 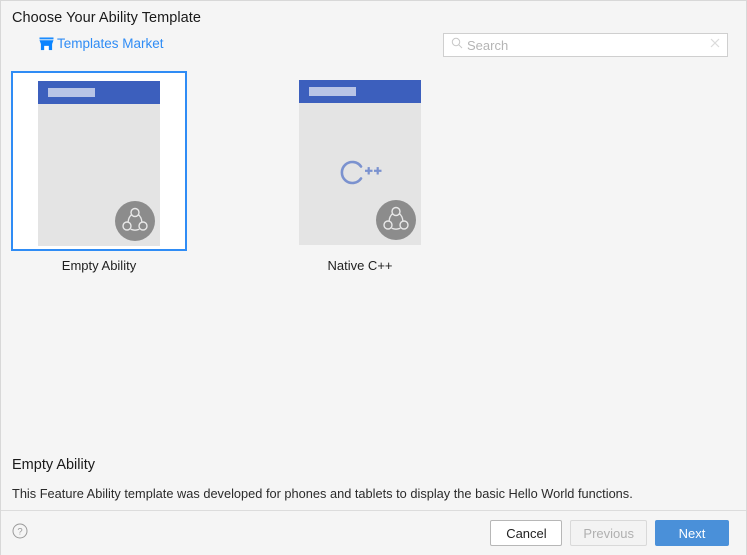 I want to click on search-input, so click(x=585, y=45).